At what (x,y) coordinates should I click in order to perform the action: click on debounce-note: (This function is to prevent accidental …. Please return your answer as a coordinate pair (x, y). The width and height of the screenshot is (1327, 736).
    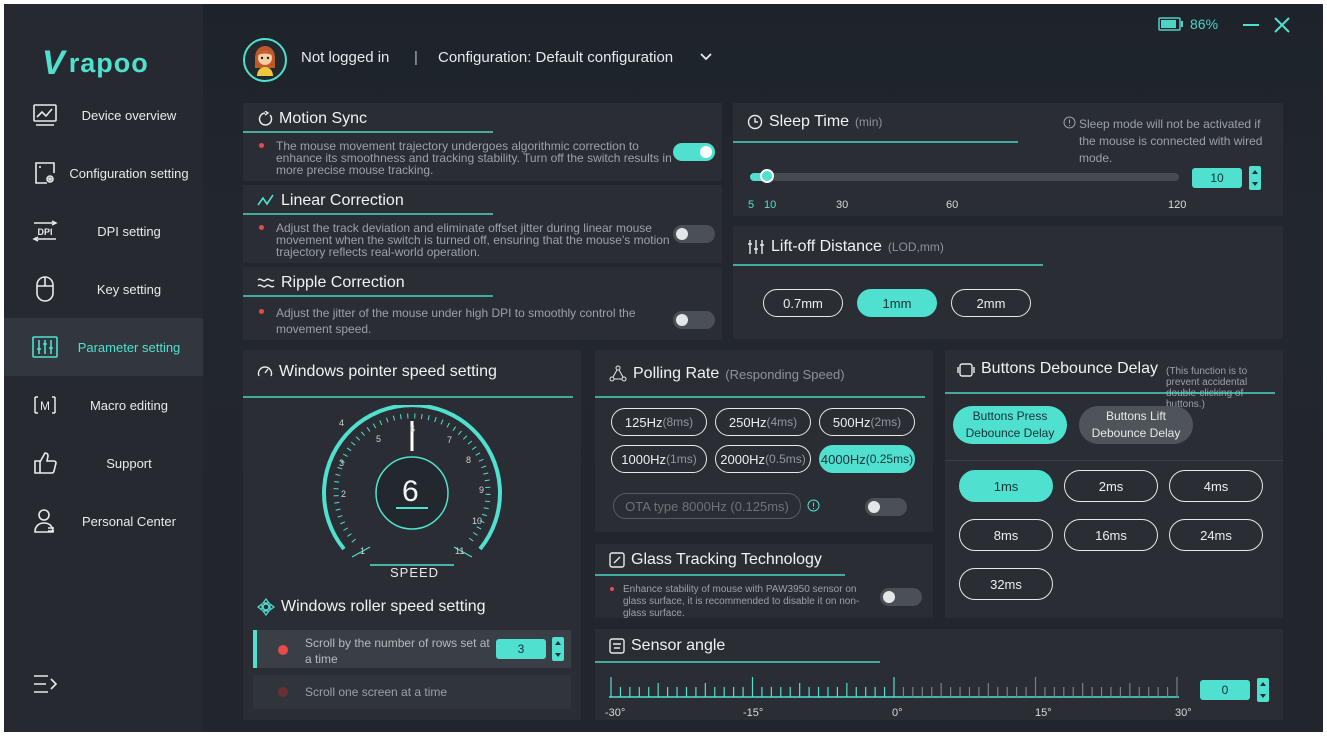
    Looking at the image, I should click on (1207, 388).